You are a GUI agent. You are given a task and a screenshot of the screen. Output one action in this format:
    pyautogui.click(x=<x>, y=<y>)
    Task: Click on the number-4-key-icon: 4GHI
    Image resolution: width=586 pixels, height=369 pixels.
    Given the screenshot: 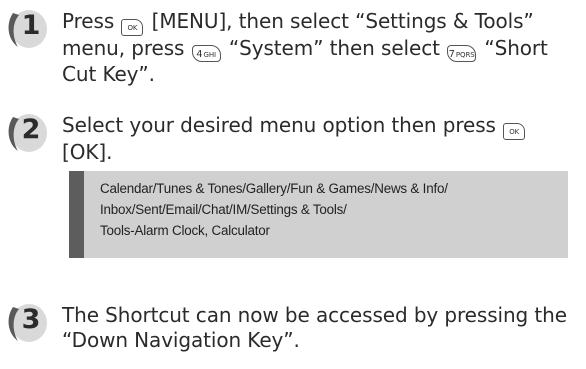 What is the action you would take?
    pyautogui.click(x=206, y=53)
    